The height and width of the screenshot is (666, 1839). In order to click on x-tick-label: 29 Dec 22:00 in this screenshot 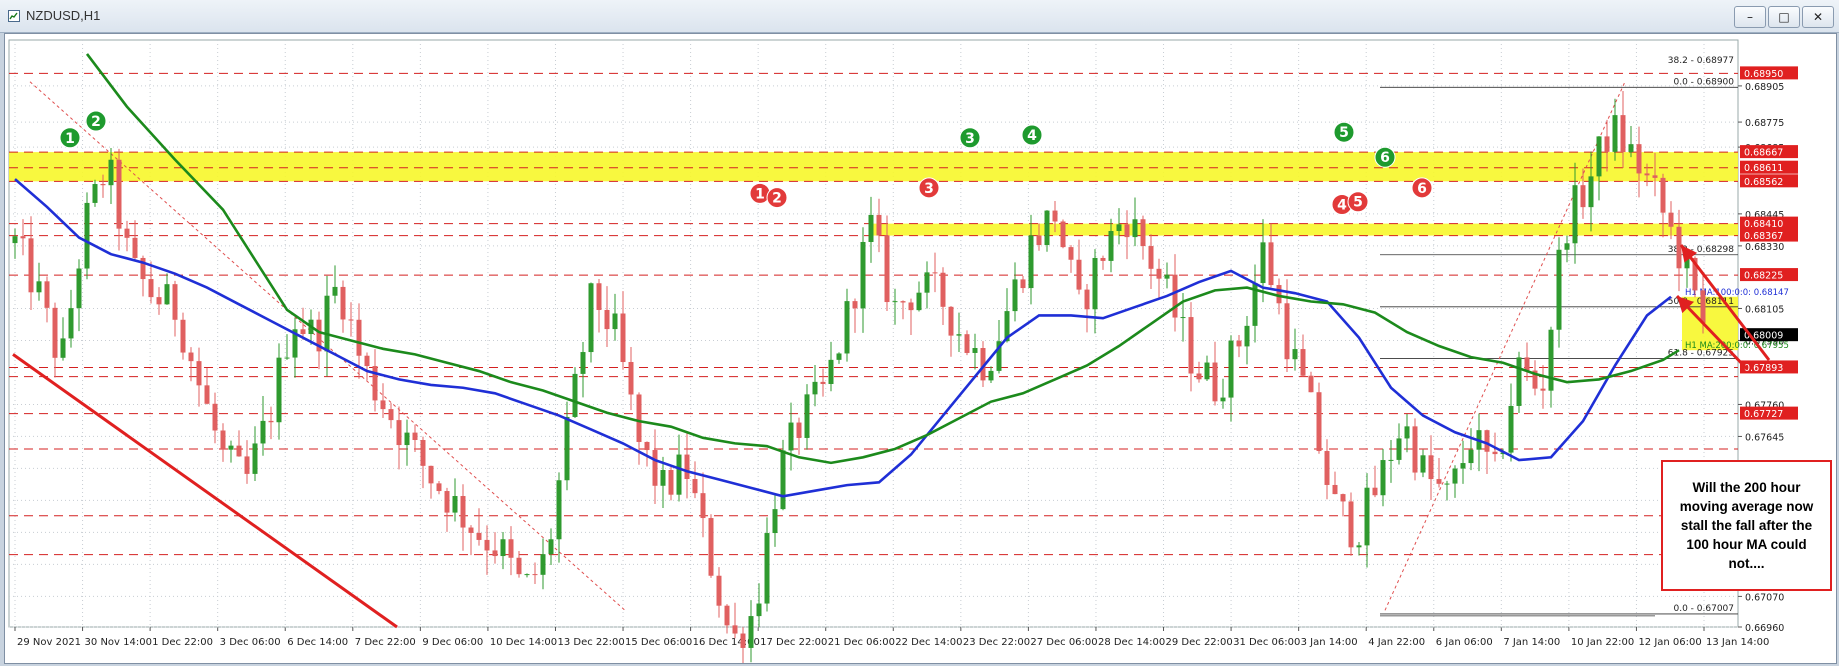, I will do `click(1199, 642)`.